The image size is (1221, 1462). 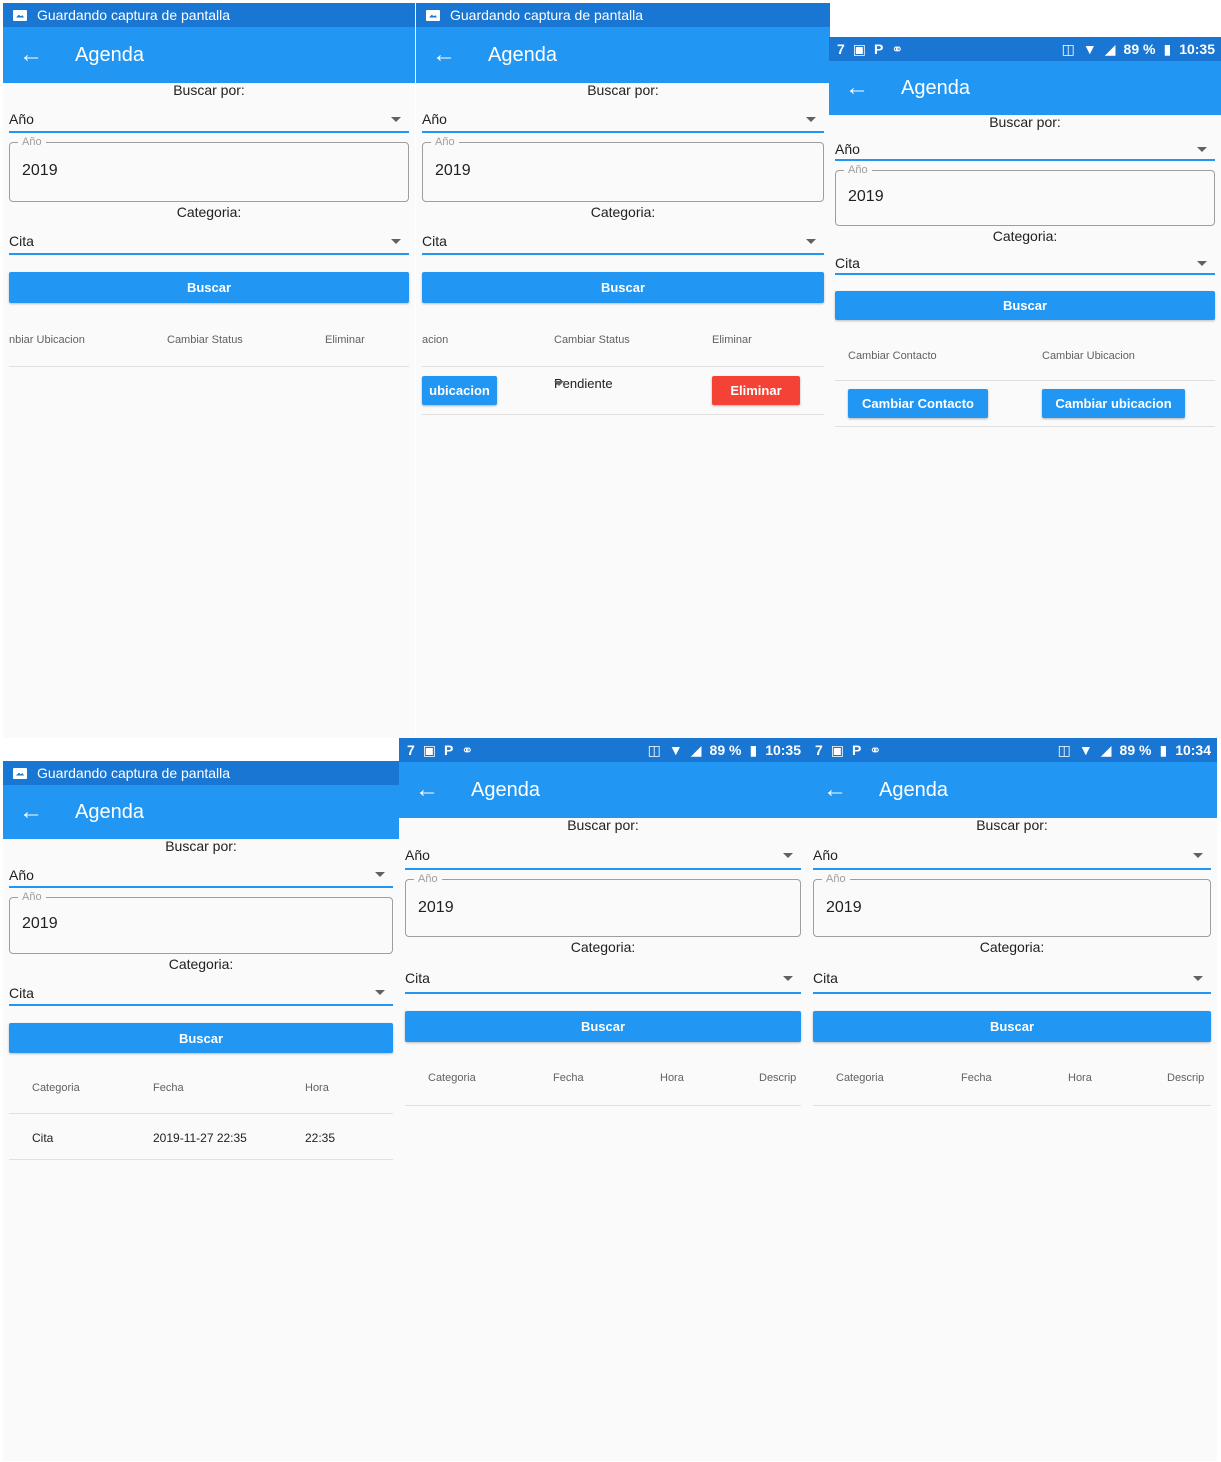 What do you see at coordinates (435, 340) in the screenshot?
I see `col-ubicacion: acion` at bounding box center [435, 340].